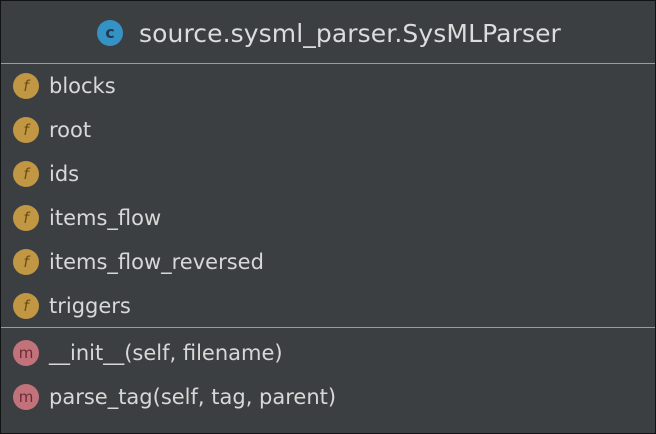  What do you see at coordinates (350, 33) in the screenshot?
I see `class-title: source.sysml_parser.SysMLParser` at bounding box center [350, 33].